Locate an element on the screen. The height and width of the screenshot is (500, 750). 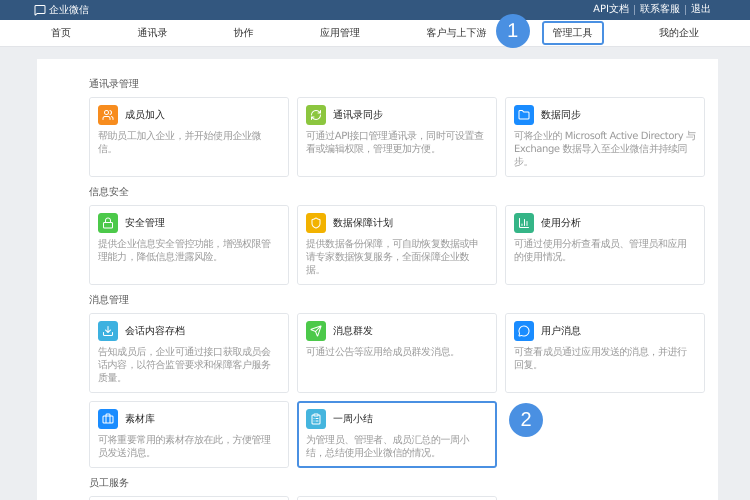
nav-tab: 我的企业 is located at coordinates (679, 33).